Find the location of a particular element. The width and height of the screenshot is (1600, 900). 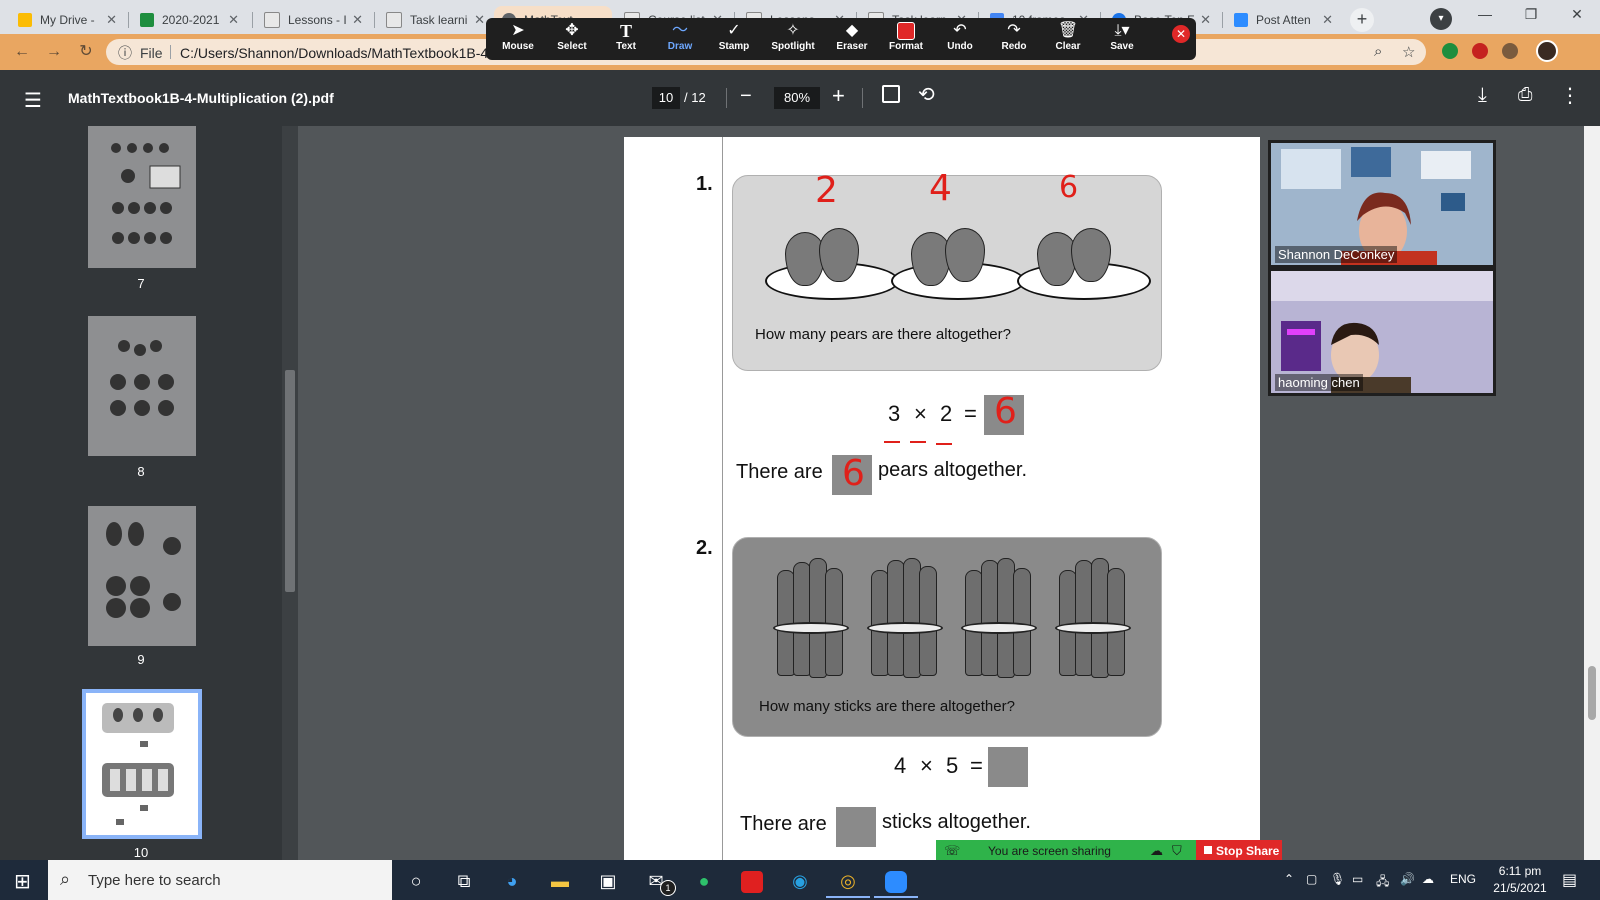

zoom-out-icon: − is located at coordinates (746, 96).